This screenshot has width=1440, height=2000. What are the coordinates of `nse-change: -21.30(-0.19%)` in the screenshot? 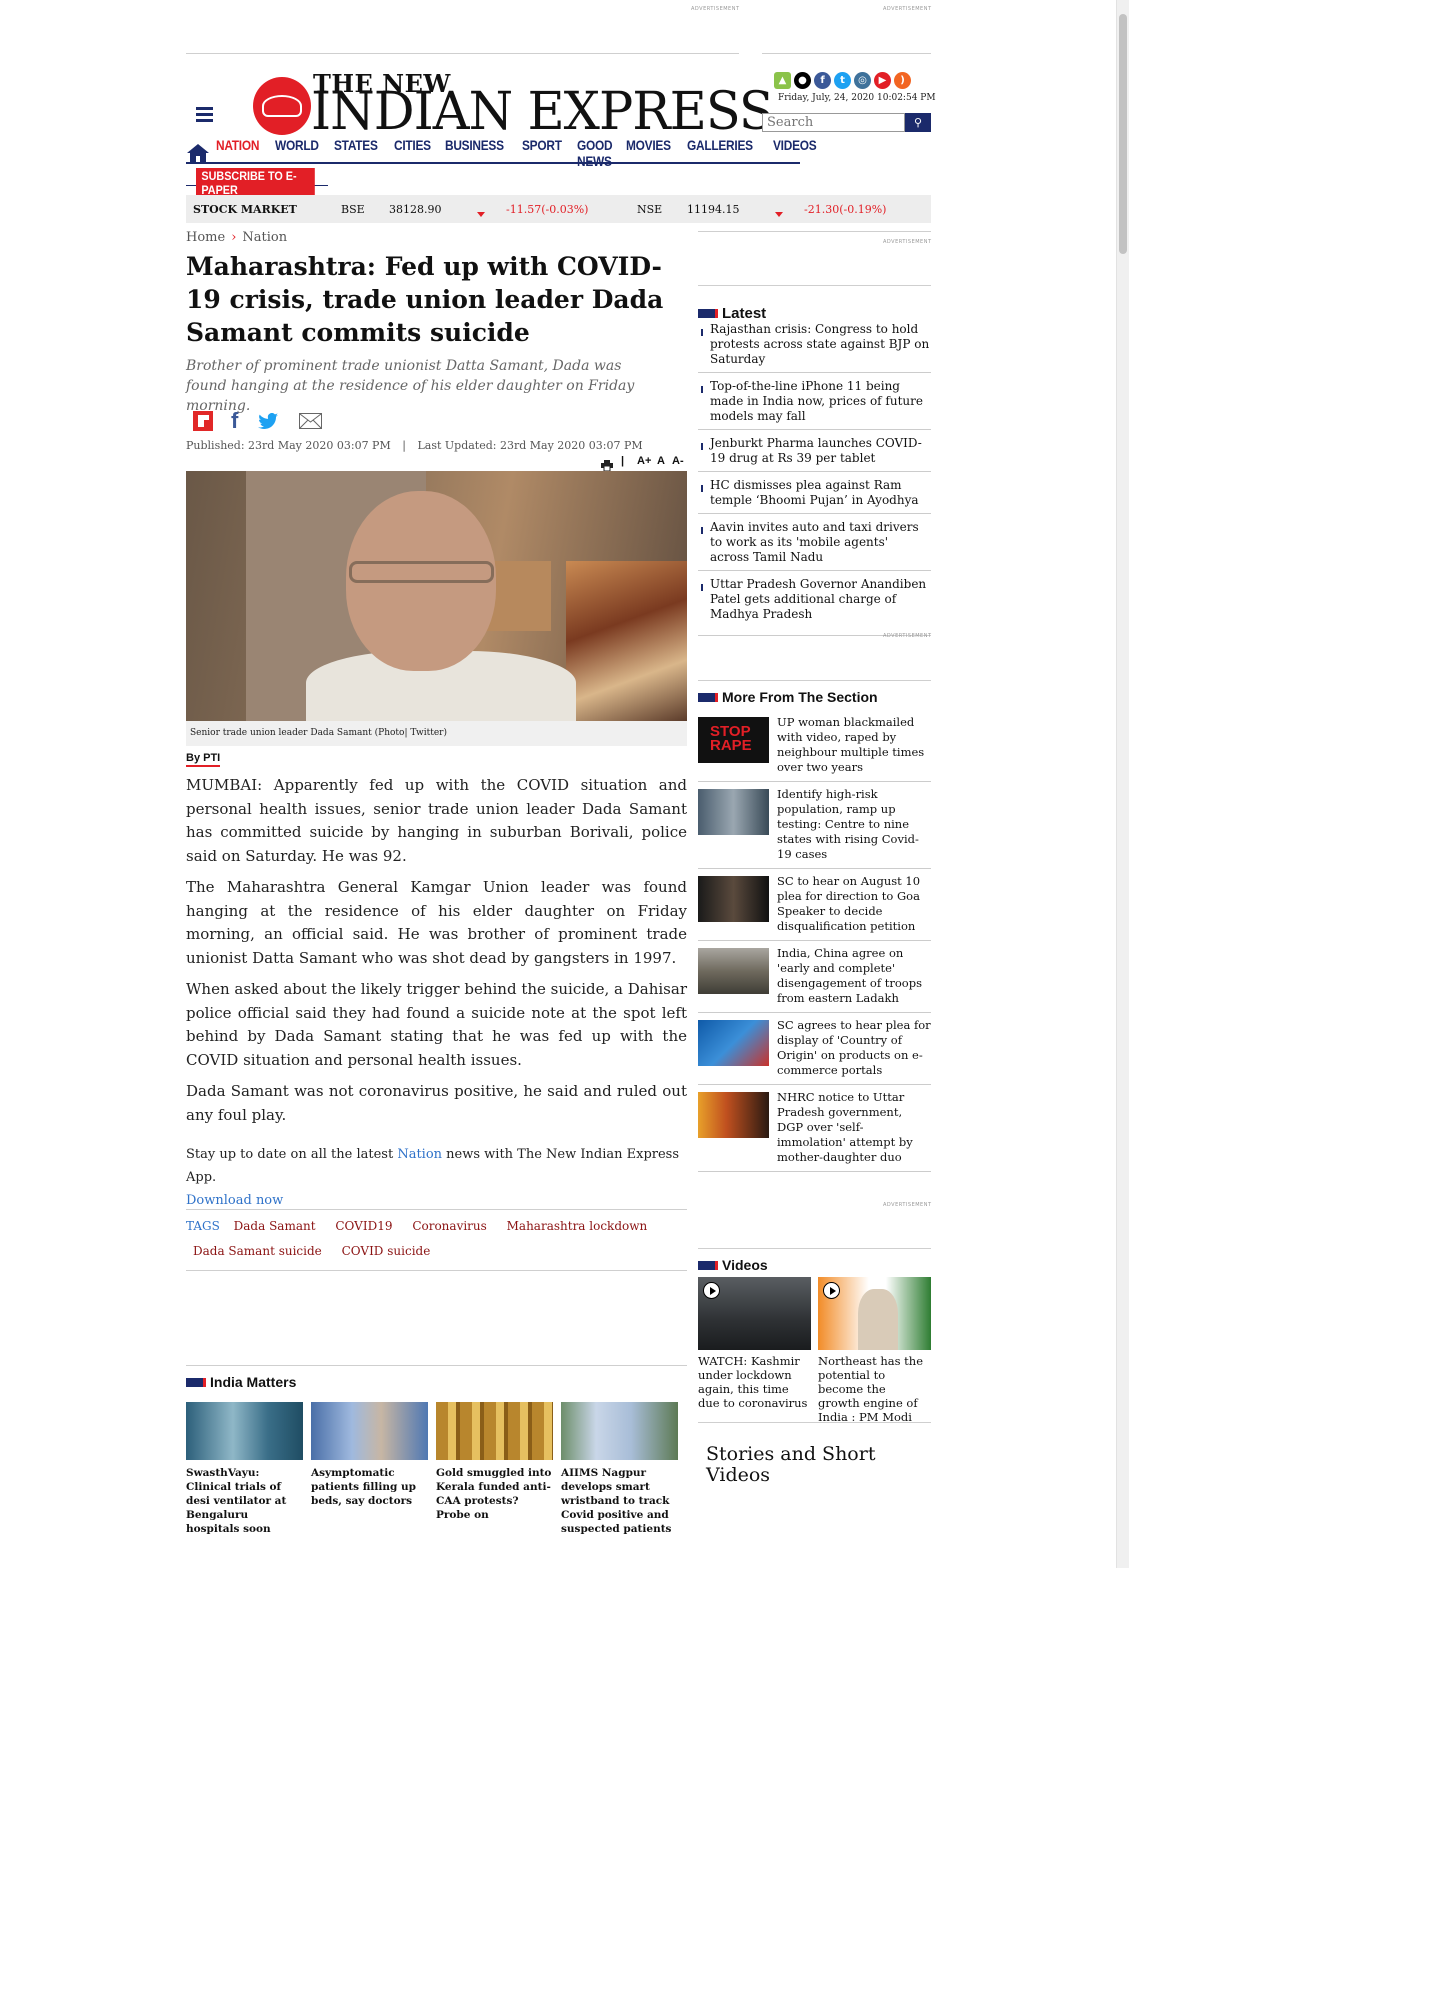 It's located at (845, 209).